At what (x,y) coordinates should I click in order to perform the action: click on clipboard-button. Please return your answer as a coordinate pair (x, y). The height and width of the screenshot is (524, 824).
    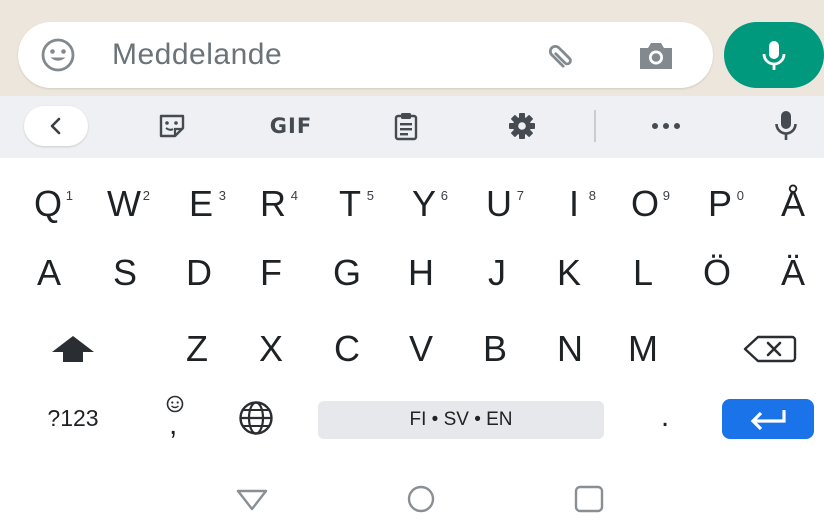
    Looking at the image, I should click on (406, 126).